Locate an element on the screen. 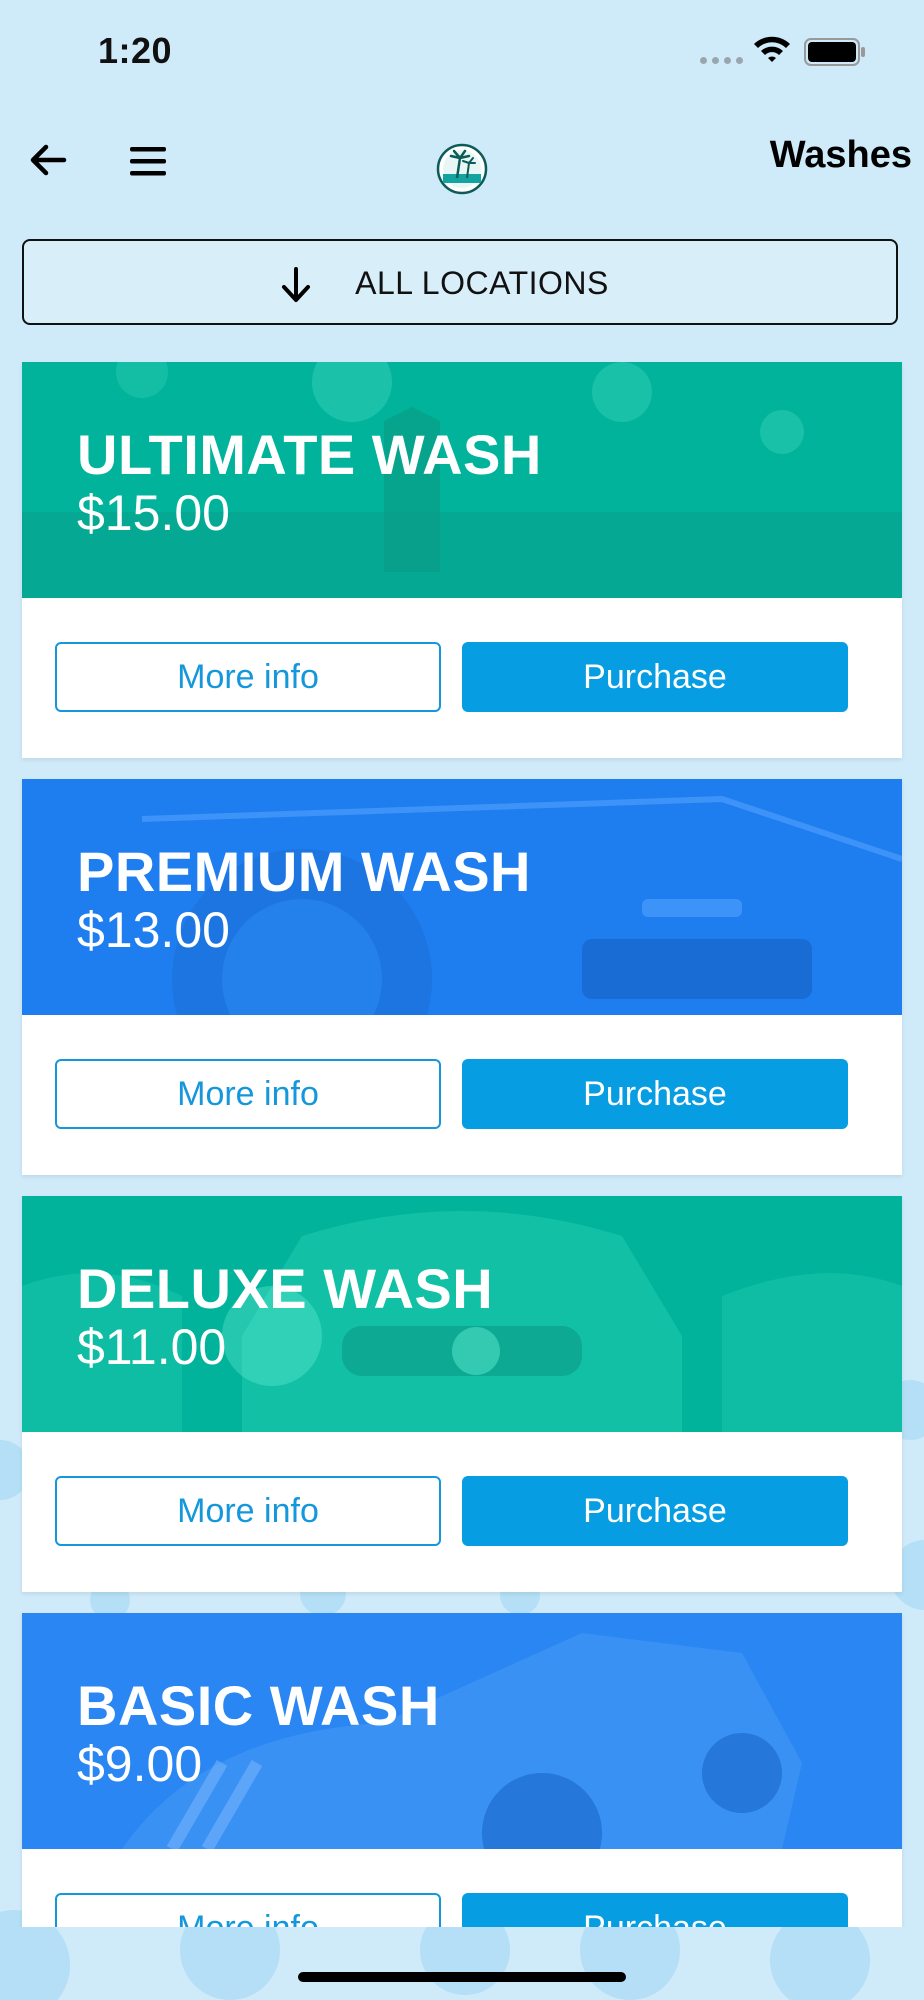 The image size is (924, 2000). wash-banner: PREMIUM WASH $13.00 is located at coordinates (462, 897).